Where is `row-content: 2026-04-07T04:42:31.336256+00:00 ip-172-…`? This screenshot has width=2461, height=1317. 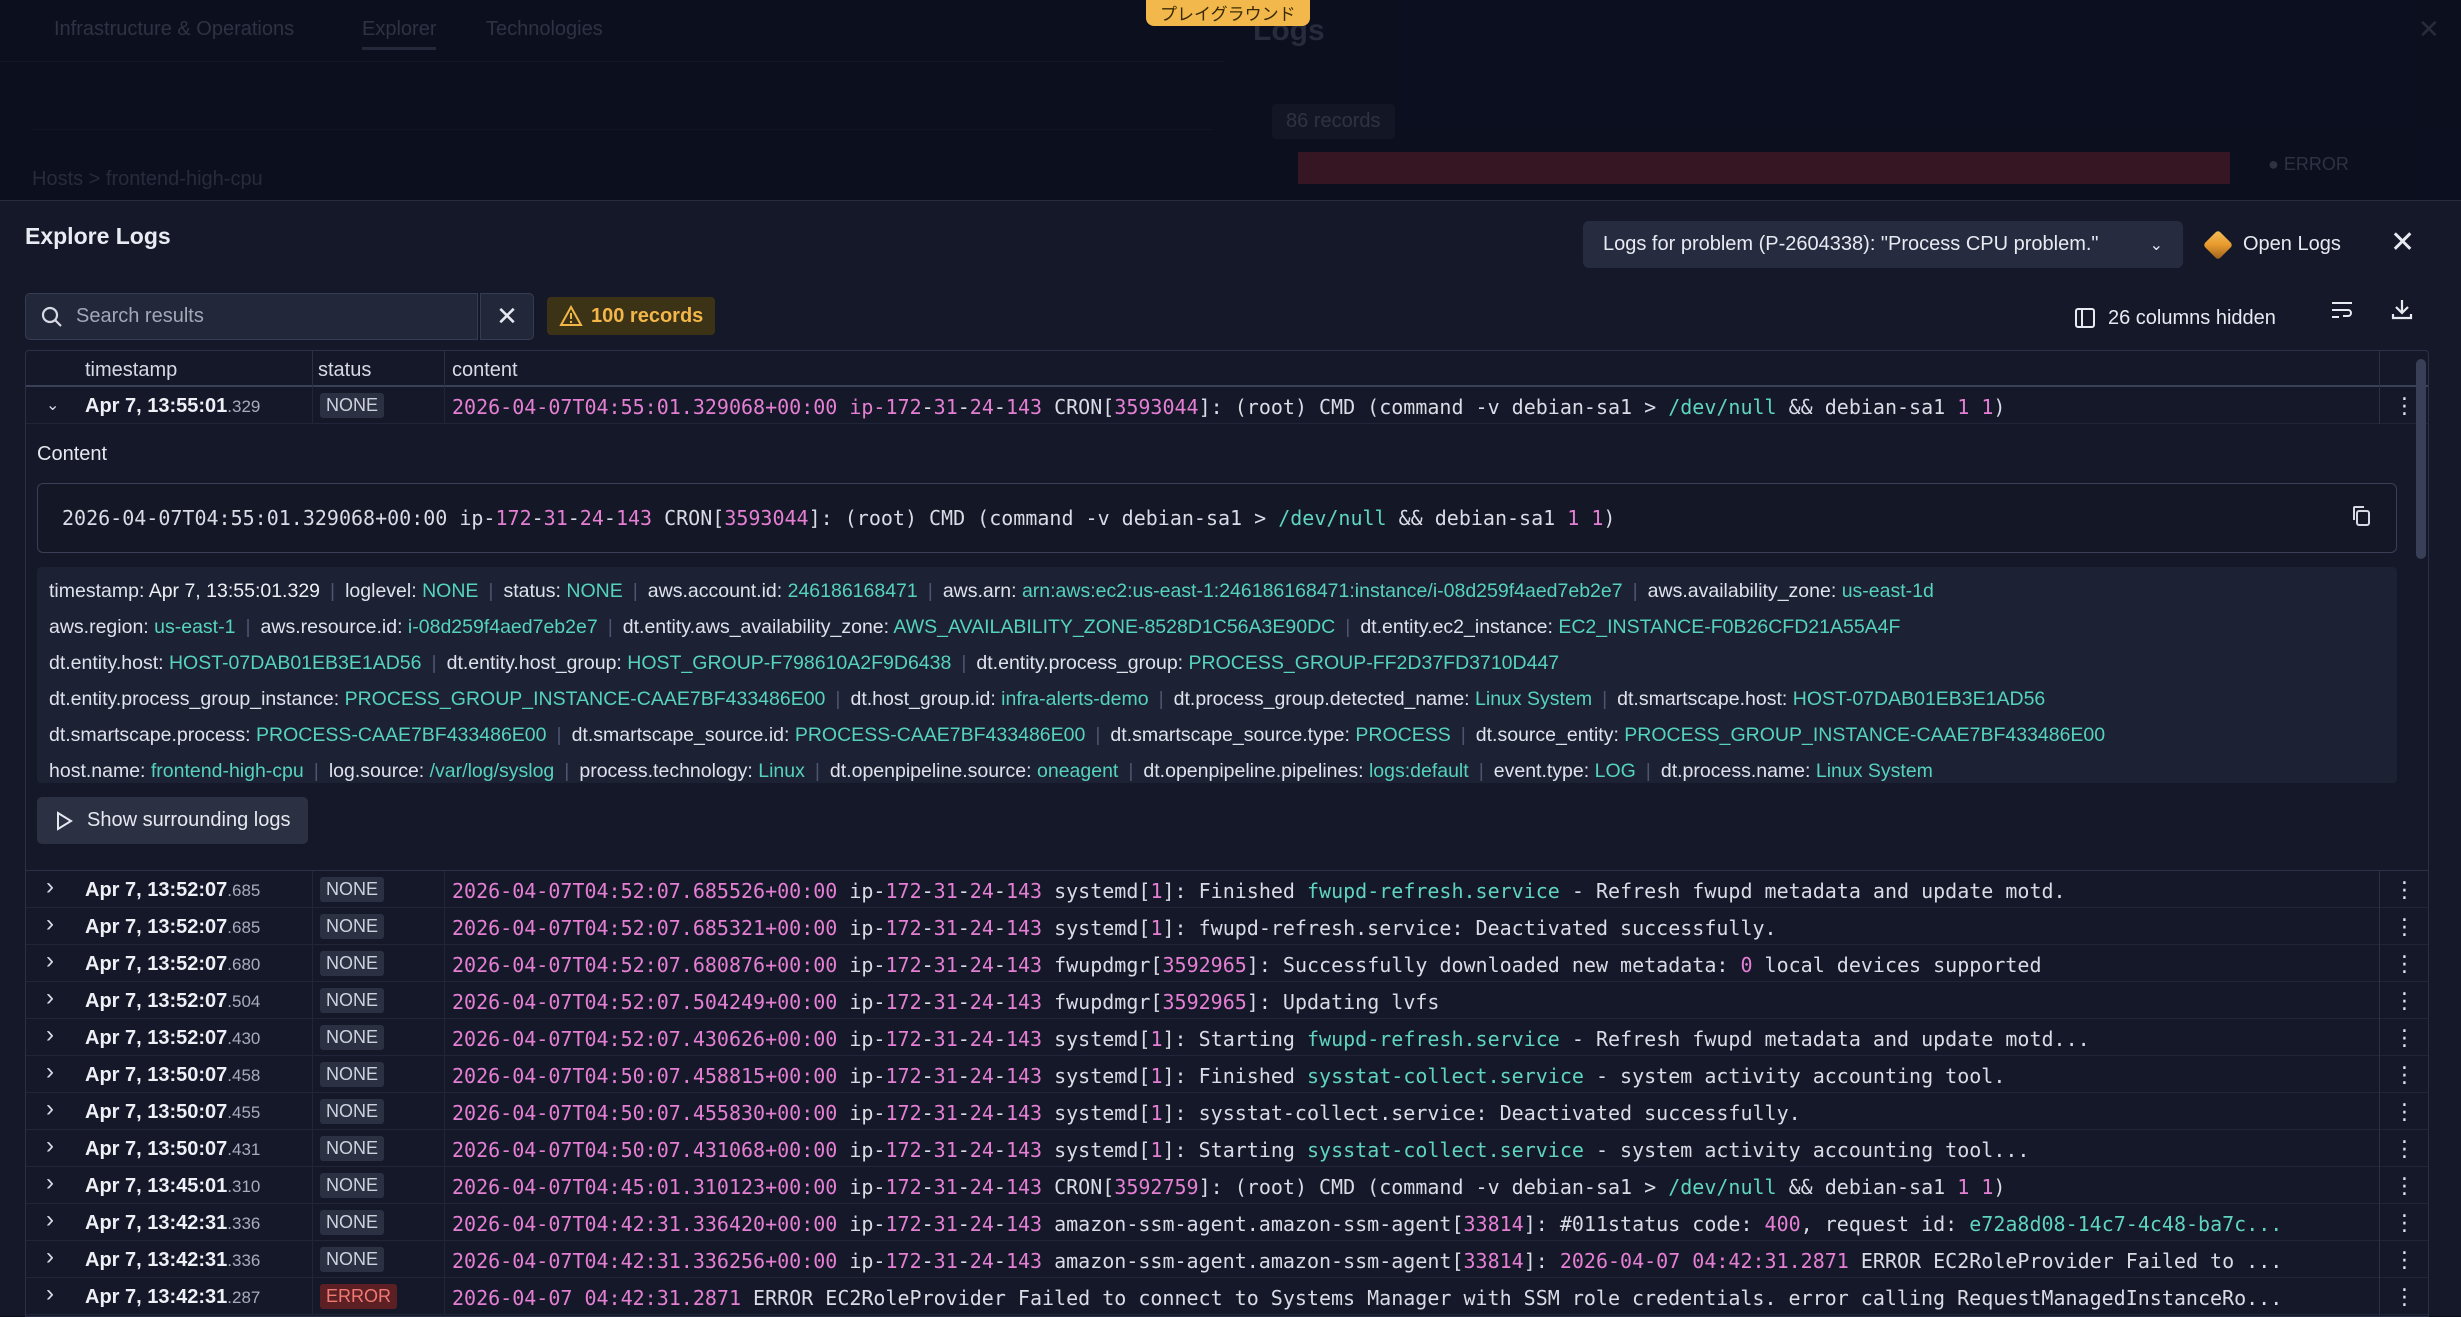 row-content: 2026-04-07T04:42:31.336256+00:00 ip-172-… is located at coordinates (1367, 1261).